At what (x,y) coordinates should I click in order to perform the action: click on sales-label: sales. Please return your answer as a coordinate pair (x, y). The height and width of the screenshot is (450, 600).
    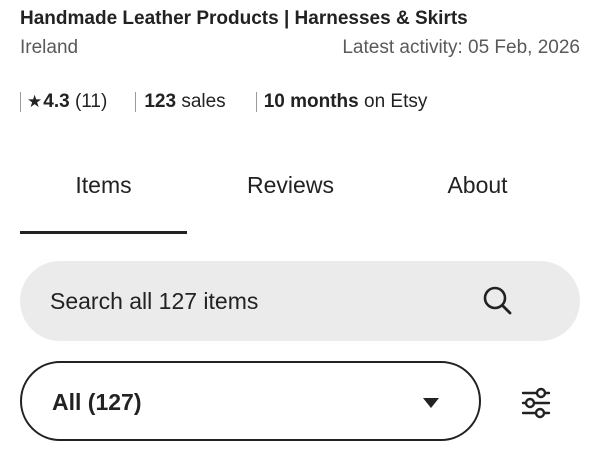
    Looking at the image, I should click on (203, 101).